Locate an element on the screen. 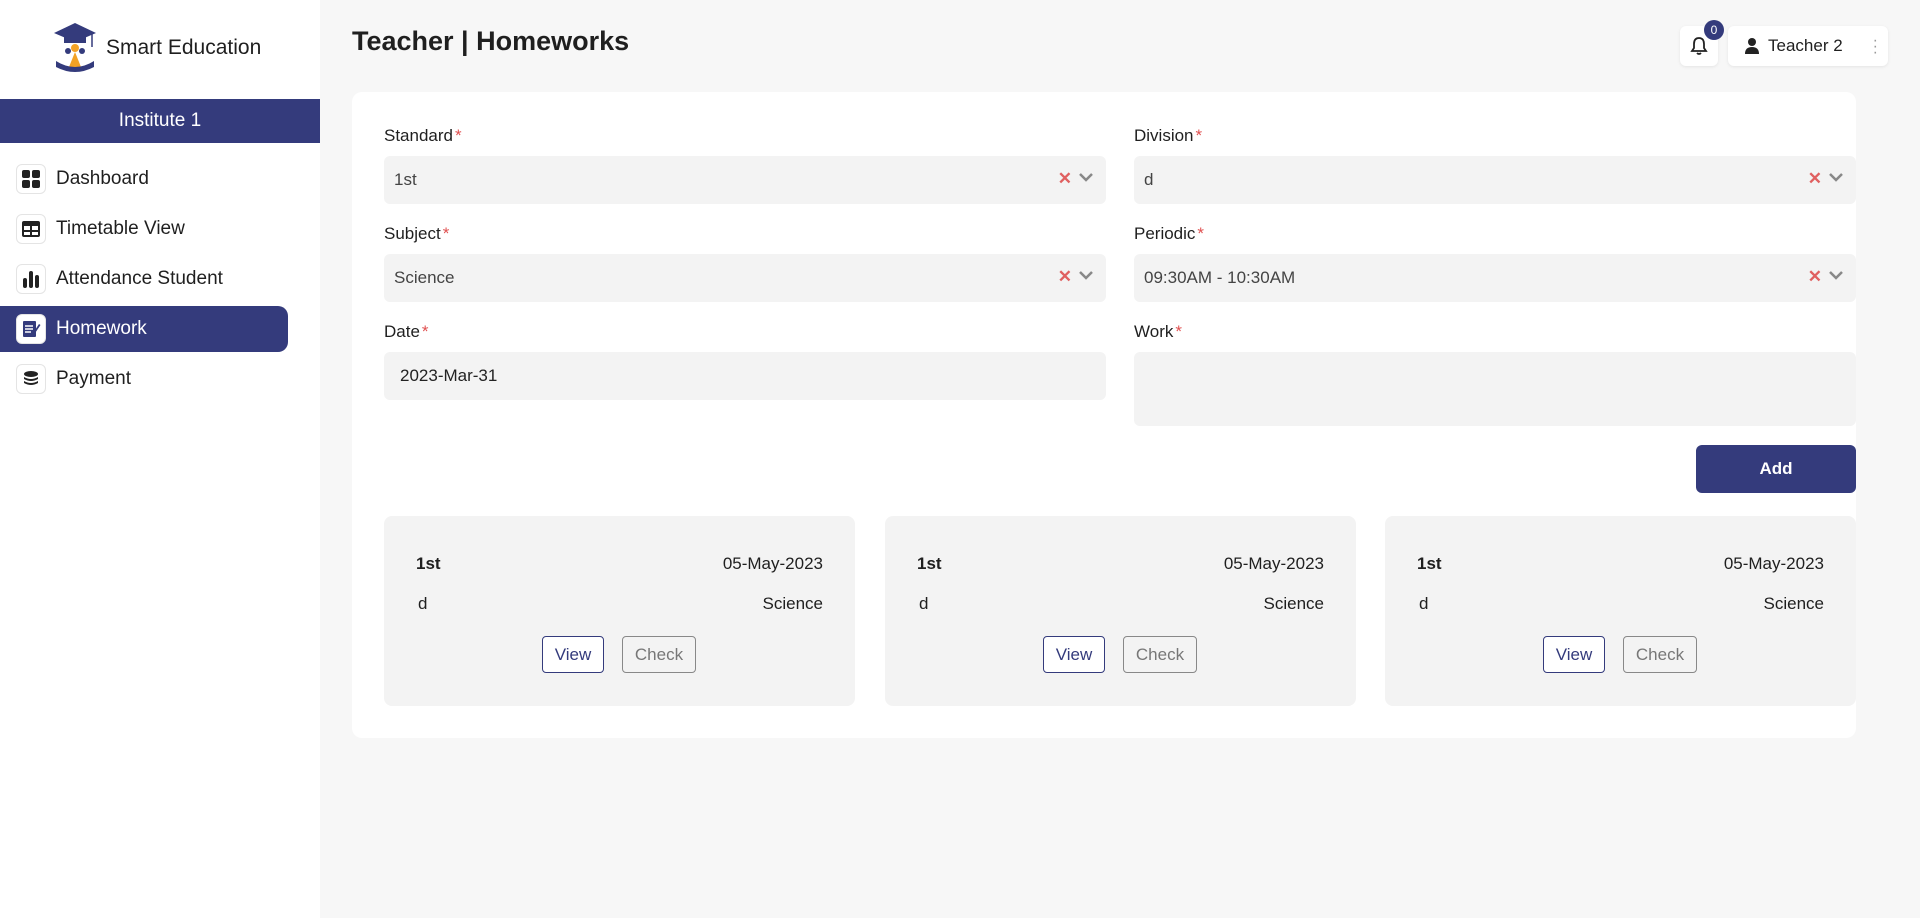 The image size is (1920, 918). date-field: Date * 2023-Mar-31 is located at coordinates (745, 361).